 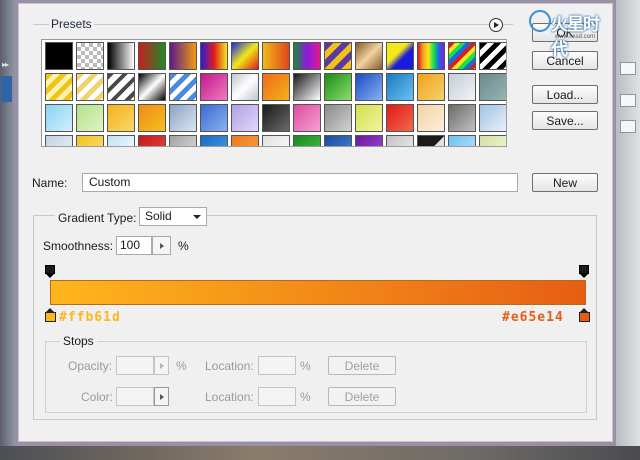 What do you see at coordinates (305, 366) in the screenshot?
I see `opacity-location-unit: %` at bounding box center [305, 366].